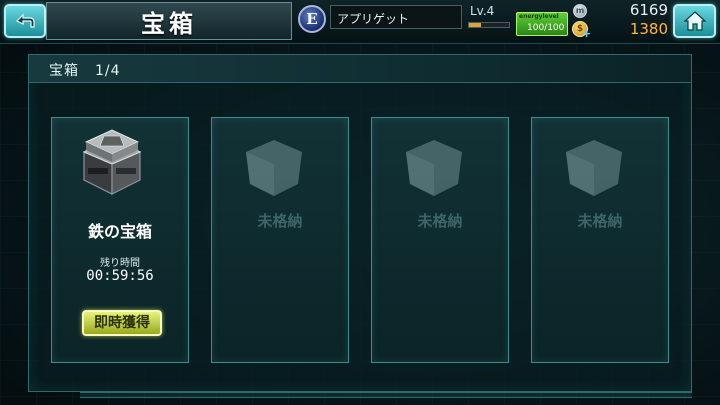 The image size is (720, 405). Describe the element at coordinates (396, 17) in the screenshot. I see `player-name: アプリゲット` at that location.